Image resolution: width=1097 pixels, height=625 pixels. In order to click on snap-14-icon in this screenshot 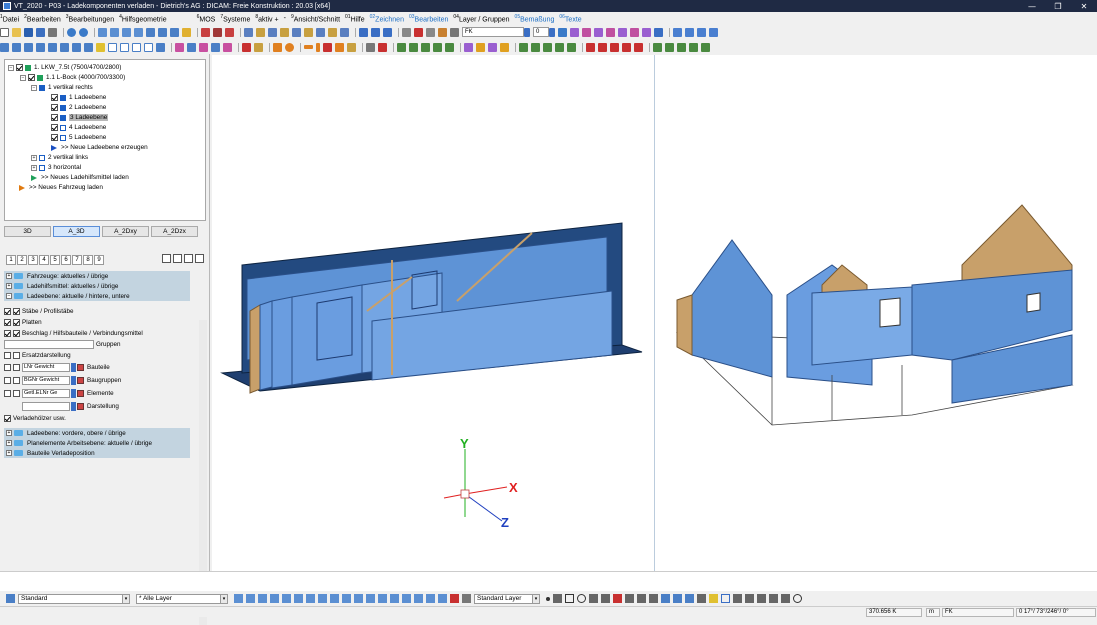, I will do `click(394, 598)`.